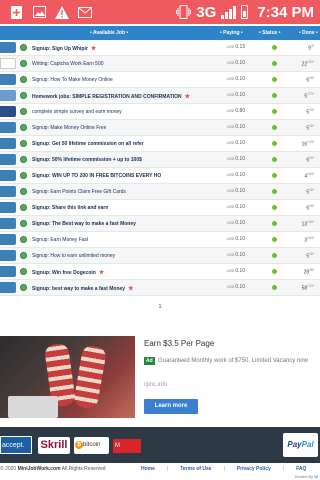 The height and width of the screenshot is (480, 320). What do you see at coordinates (308, 272) in the screenshot?
I see `job-done: 28/50` at bounding box center [308, 272].